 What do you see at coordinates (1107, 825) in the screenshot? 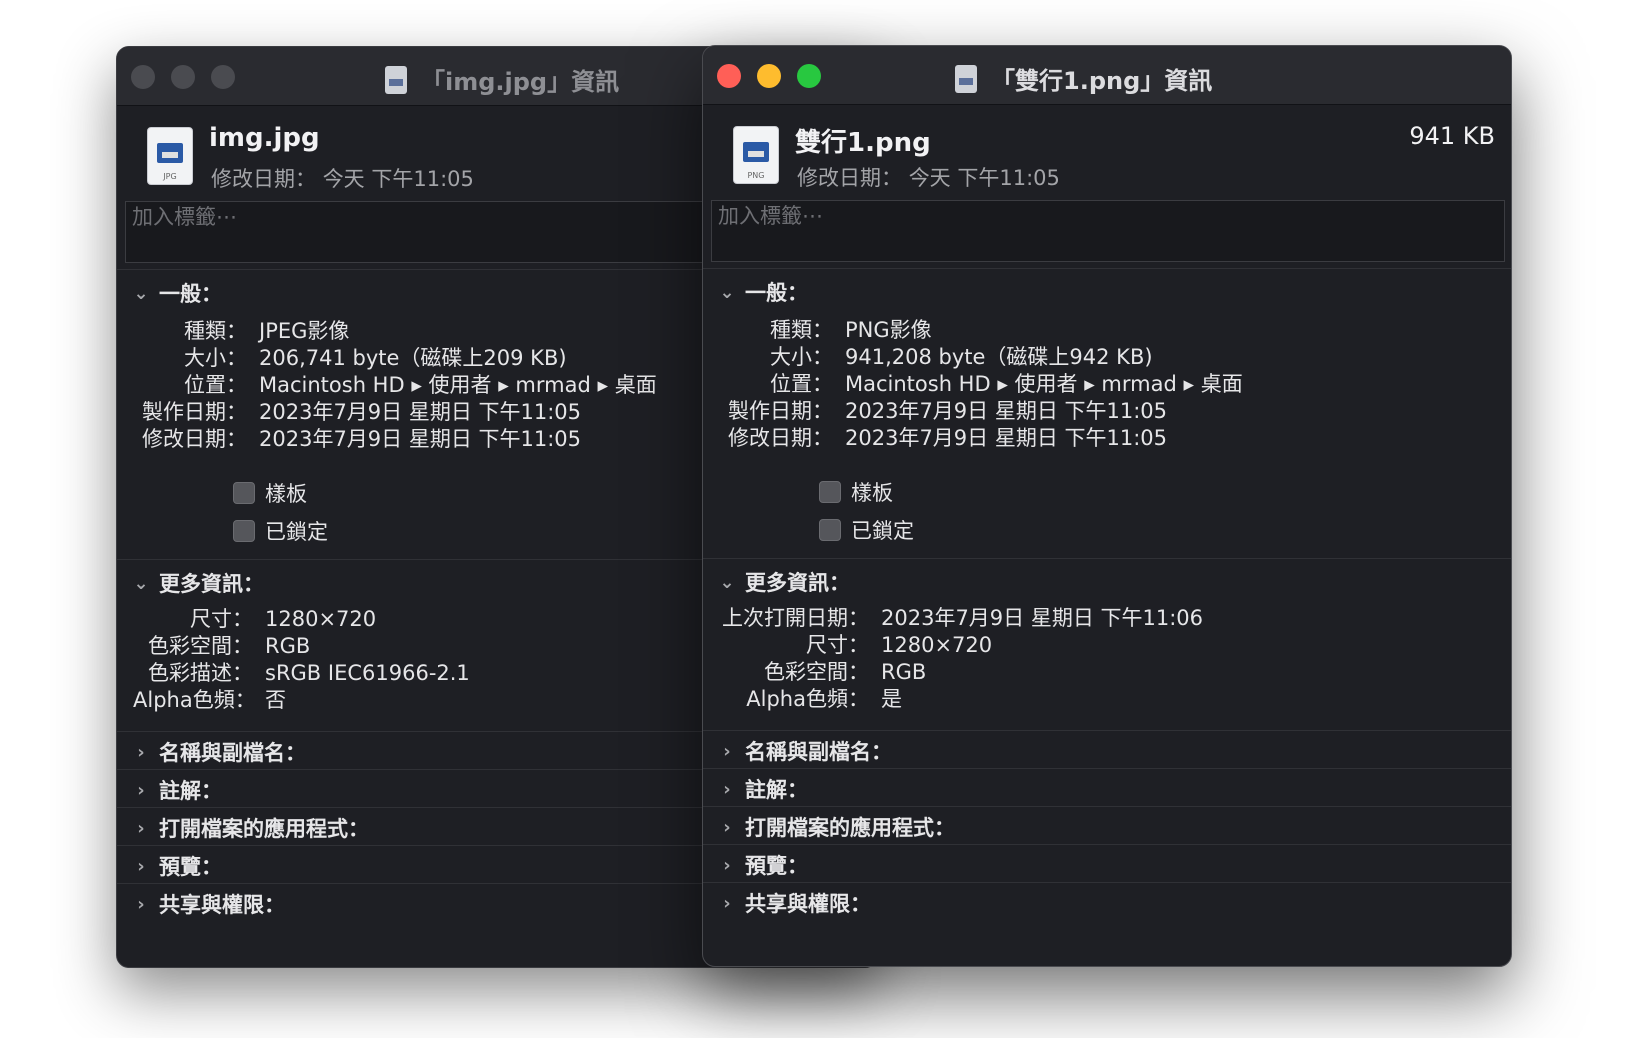
I see `open-with-section: › 打開檔案的應用程式：` at bounding box center [1107, 825].